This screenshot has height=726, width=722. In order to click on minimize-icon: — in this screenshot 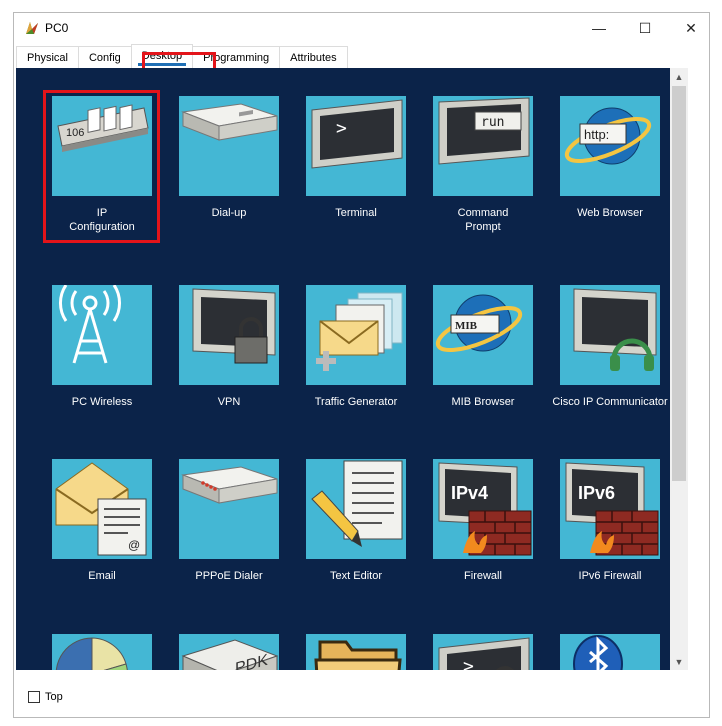, I will do `click(599, 28)`.